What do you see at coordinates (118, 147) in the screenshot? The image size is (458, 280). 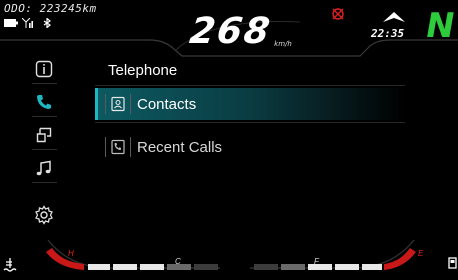 I see `phone-log-icon` at bounding box center [118, 147].